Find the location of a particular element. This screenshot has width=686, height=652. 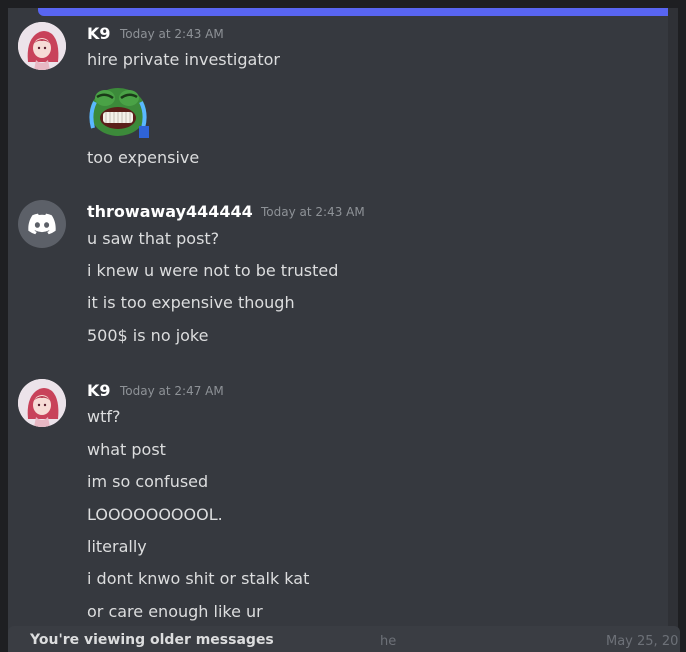

discord-logo-icon is located at coordinates (42, 224).